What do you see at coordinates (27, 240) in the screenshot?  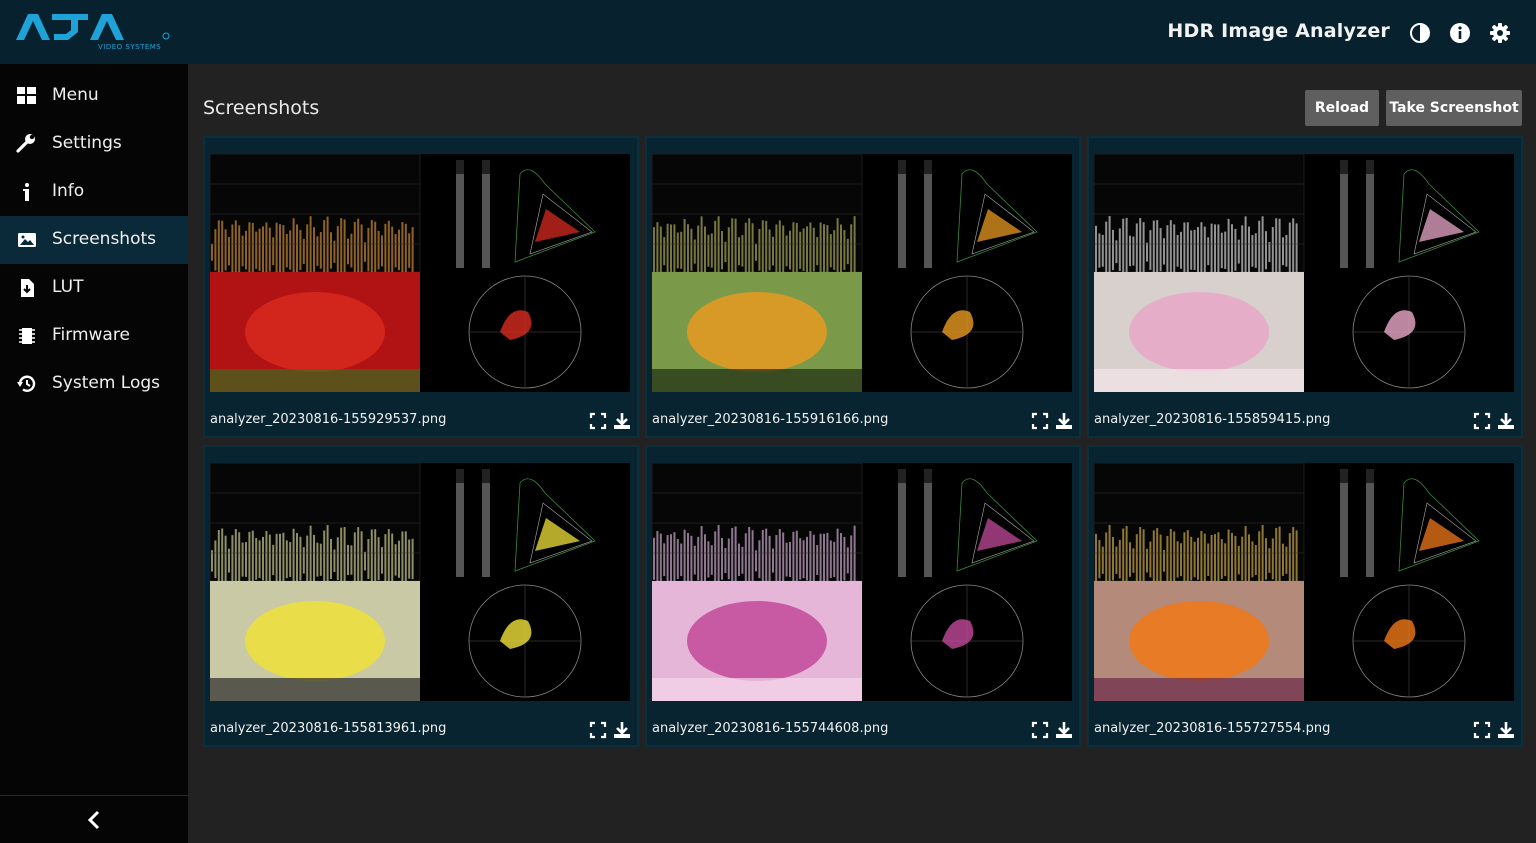 I see `image-icon` at bounding box center [27, 240].